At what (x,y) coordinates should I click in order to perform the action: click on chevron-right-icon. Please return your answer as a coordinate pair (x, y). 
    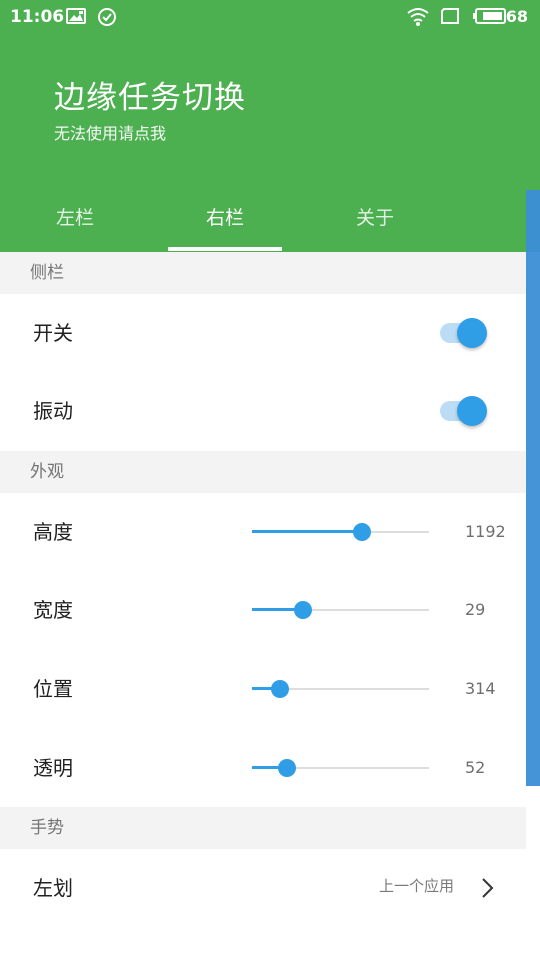
    Looking at the image, I should click on (487, 888).